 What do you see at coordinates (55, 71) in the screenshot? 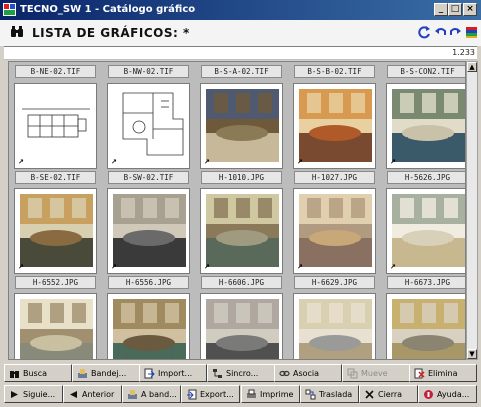
I see `thumbnail-caption: B-NE-02.TIF` at bounding box center [55, 71].